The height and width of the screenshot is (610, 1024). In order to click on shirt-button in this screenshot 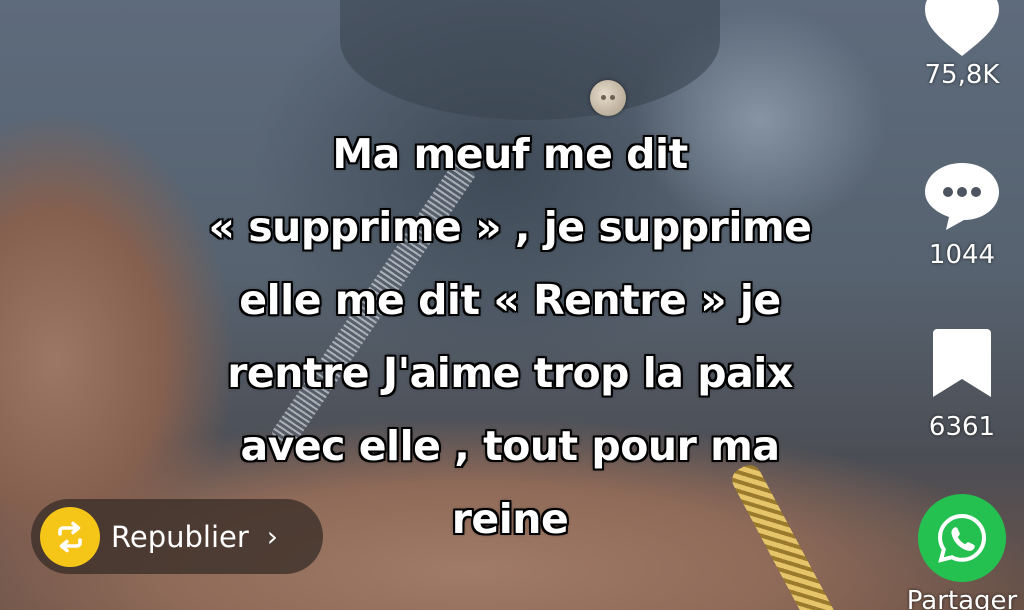, I will do `click(608, 98)`.